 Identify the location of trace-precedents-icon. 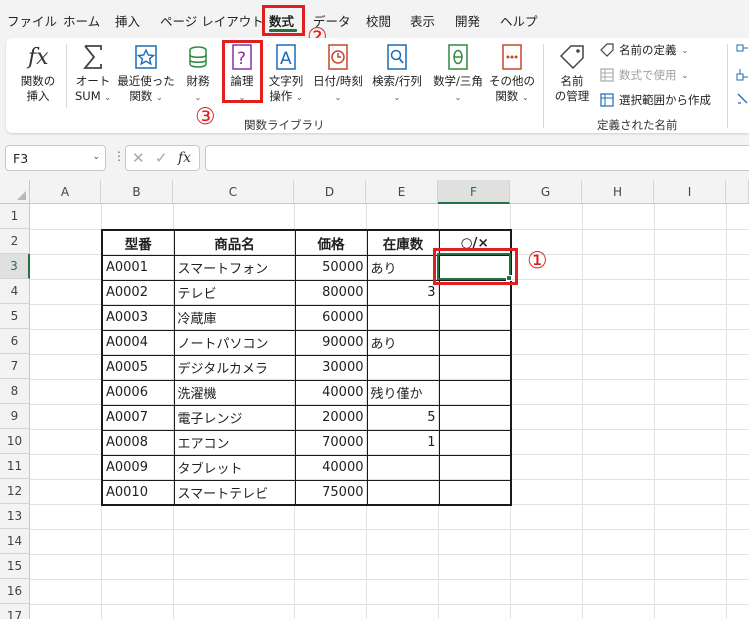
(742, 51).